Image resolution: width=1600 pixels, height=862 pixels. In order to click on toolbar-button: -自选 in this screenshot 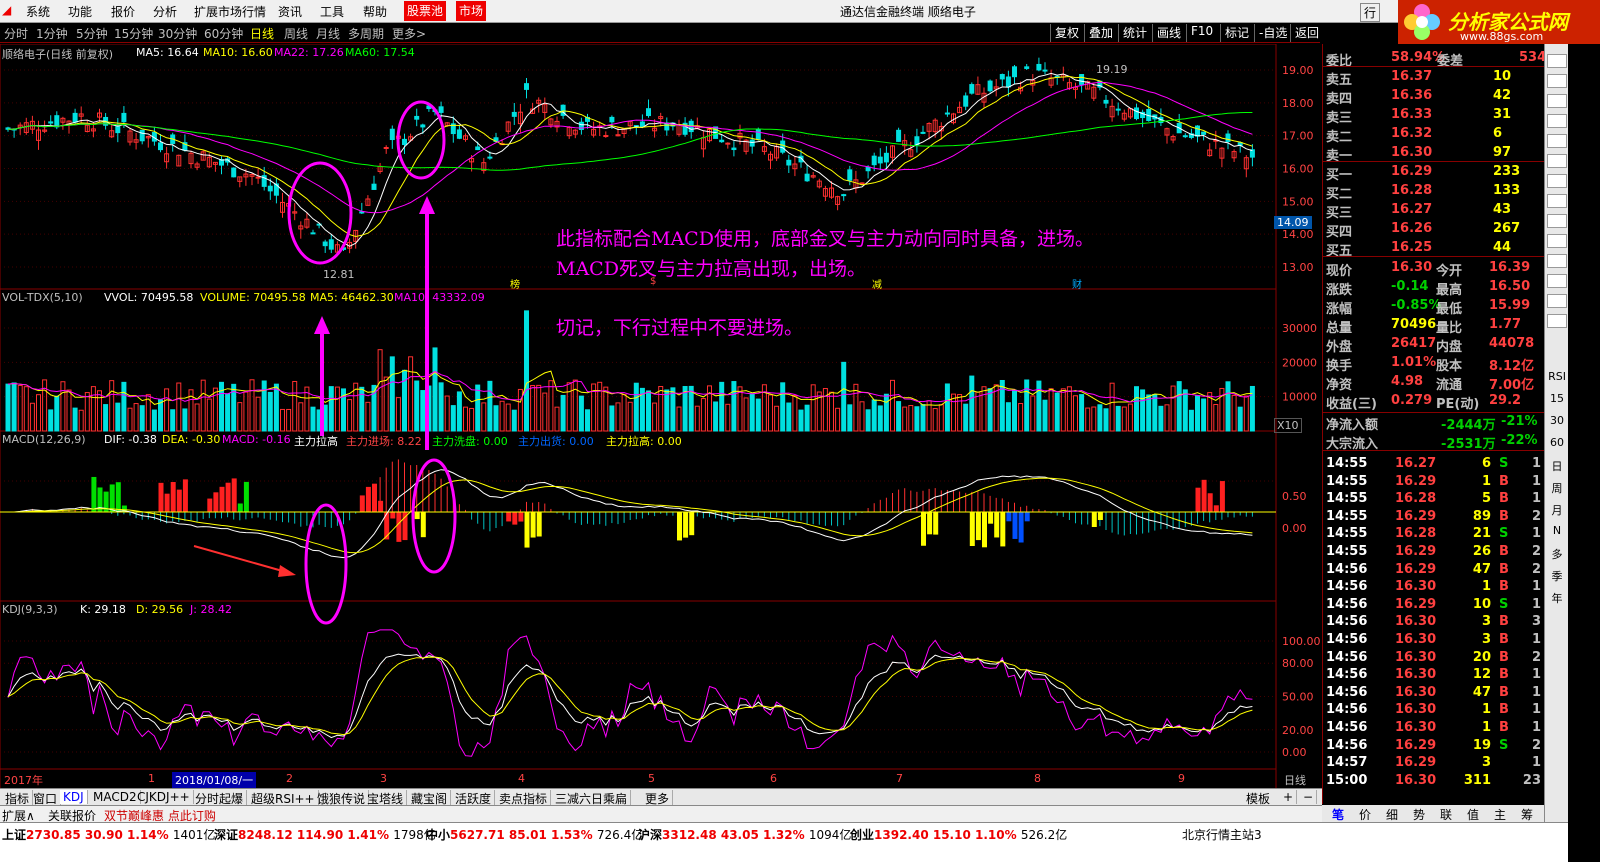, I will do `click(1270, 33)`.